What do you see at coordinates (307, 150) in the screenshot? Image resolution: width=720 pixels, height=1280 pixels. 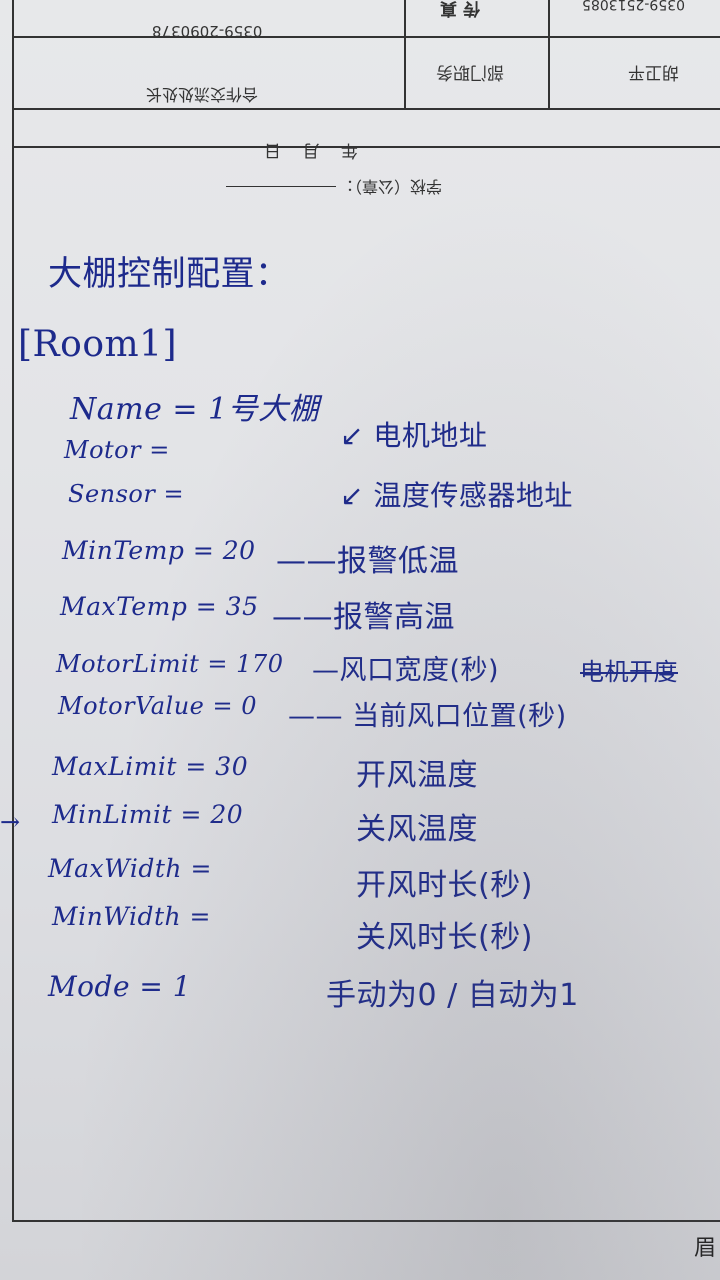 I see `form-date-label: 年 月 日` at bounding box center [307, 150].